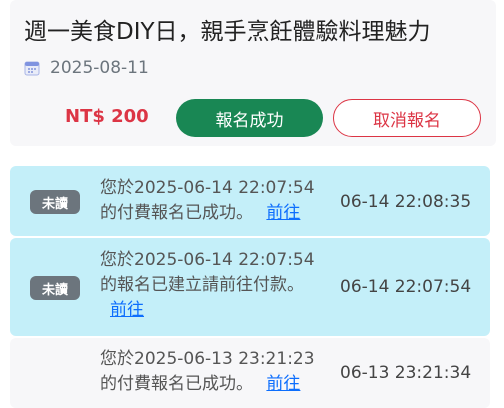 This screenshot has height=408, width=504. Describe the element at coordinates (207, 359) in the screenshot. I see `notification-line: 您於2025-06-13 23:21:23` at that location.